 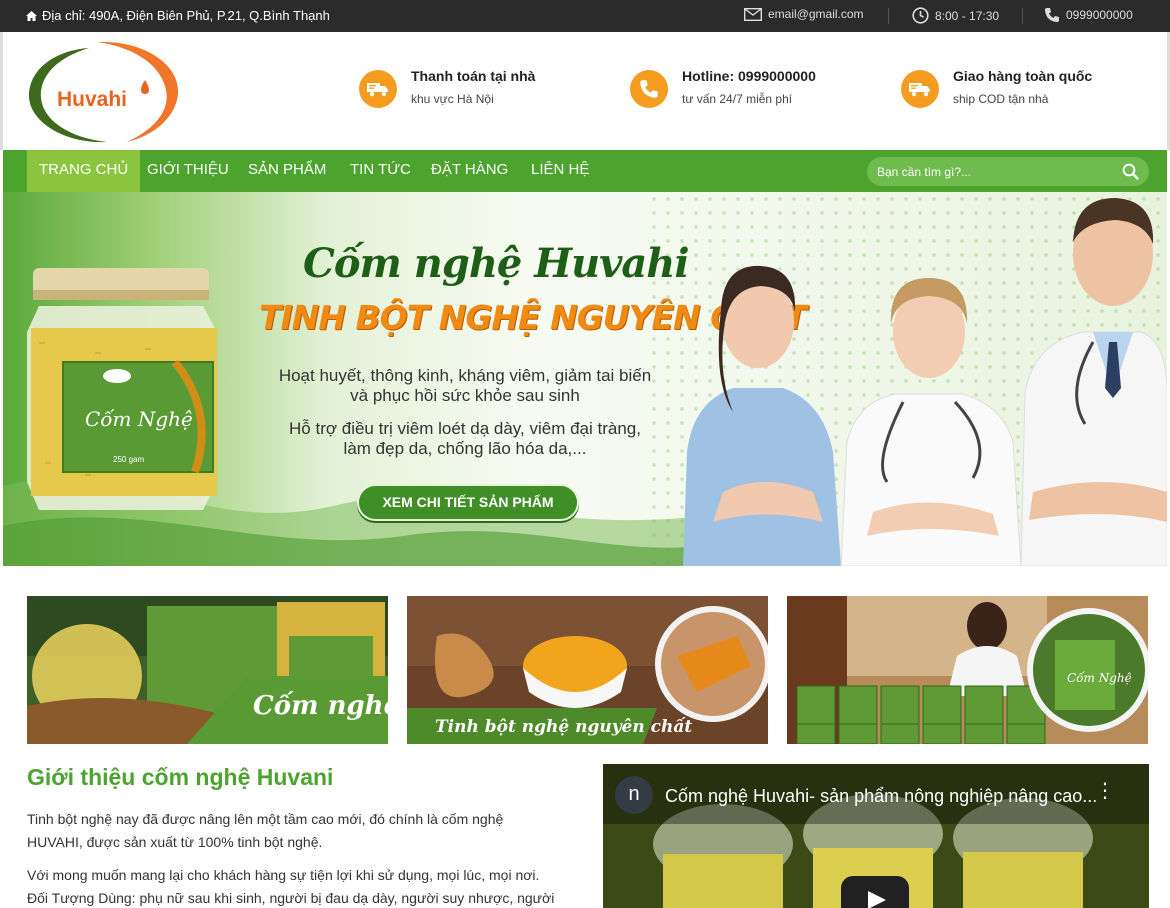 What do you see at coordinates (1023, 76) in the screenshot?
I see `feature-title: Giao hàng toàn quốc` at bounding box center [1023, 76].